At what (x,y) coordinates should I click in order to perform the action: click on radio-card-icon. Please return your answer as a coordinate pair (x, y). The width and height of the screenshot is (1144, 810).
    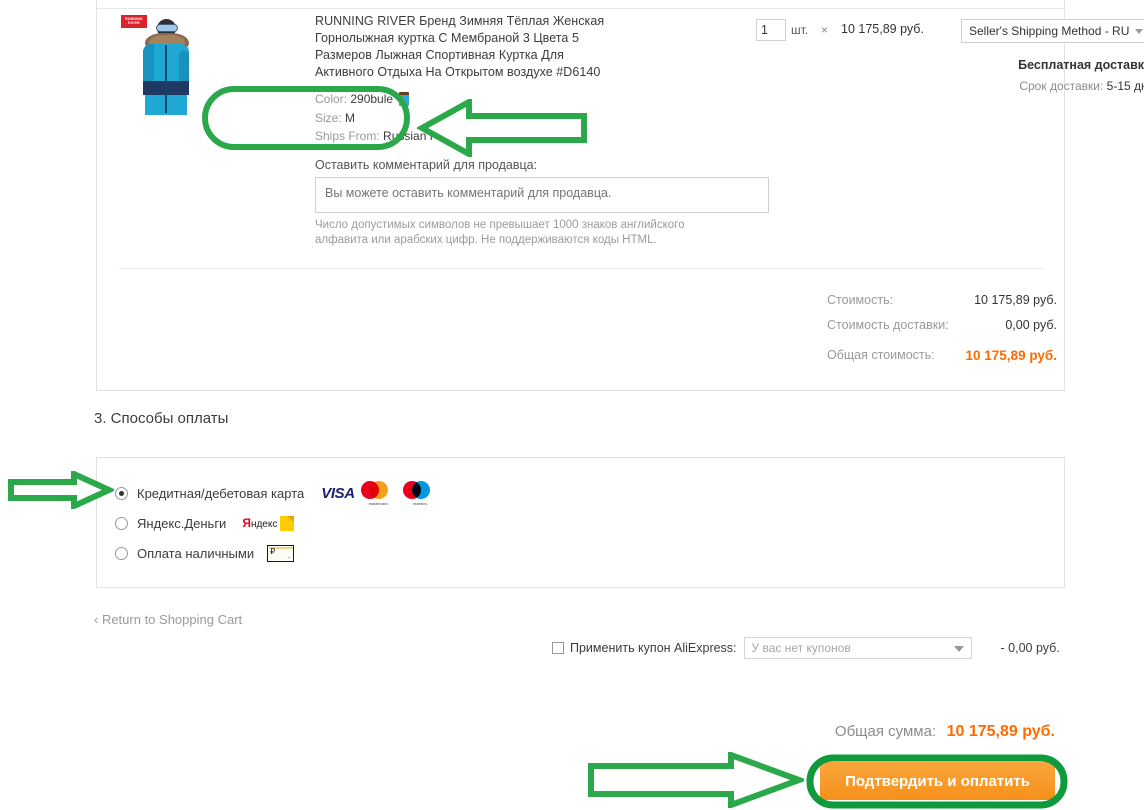
    Looking at the image, I should click on (121, 493).